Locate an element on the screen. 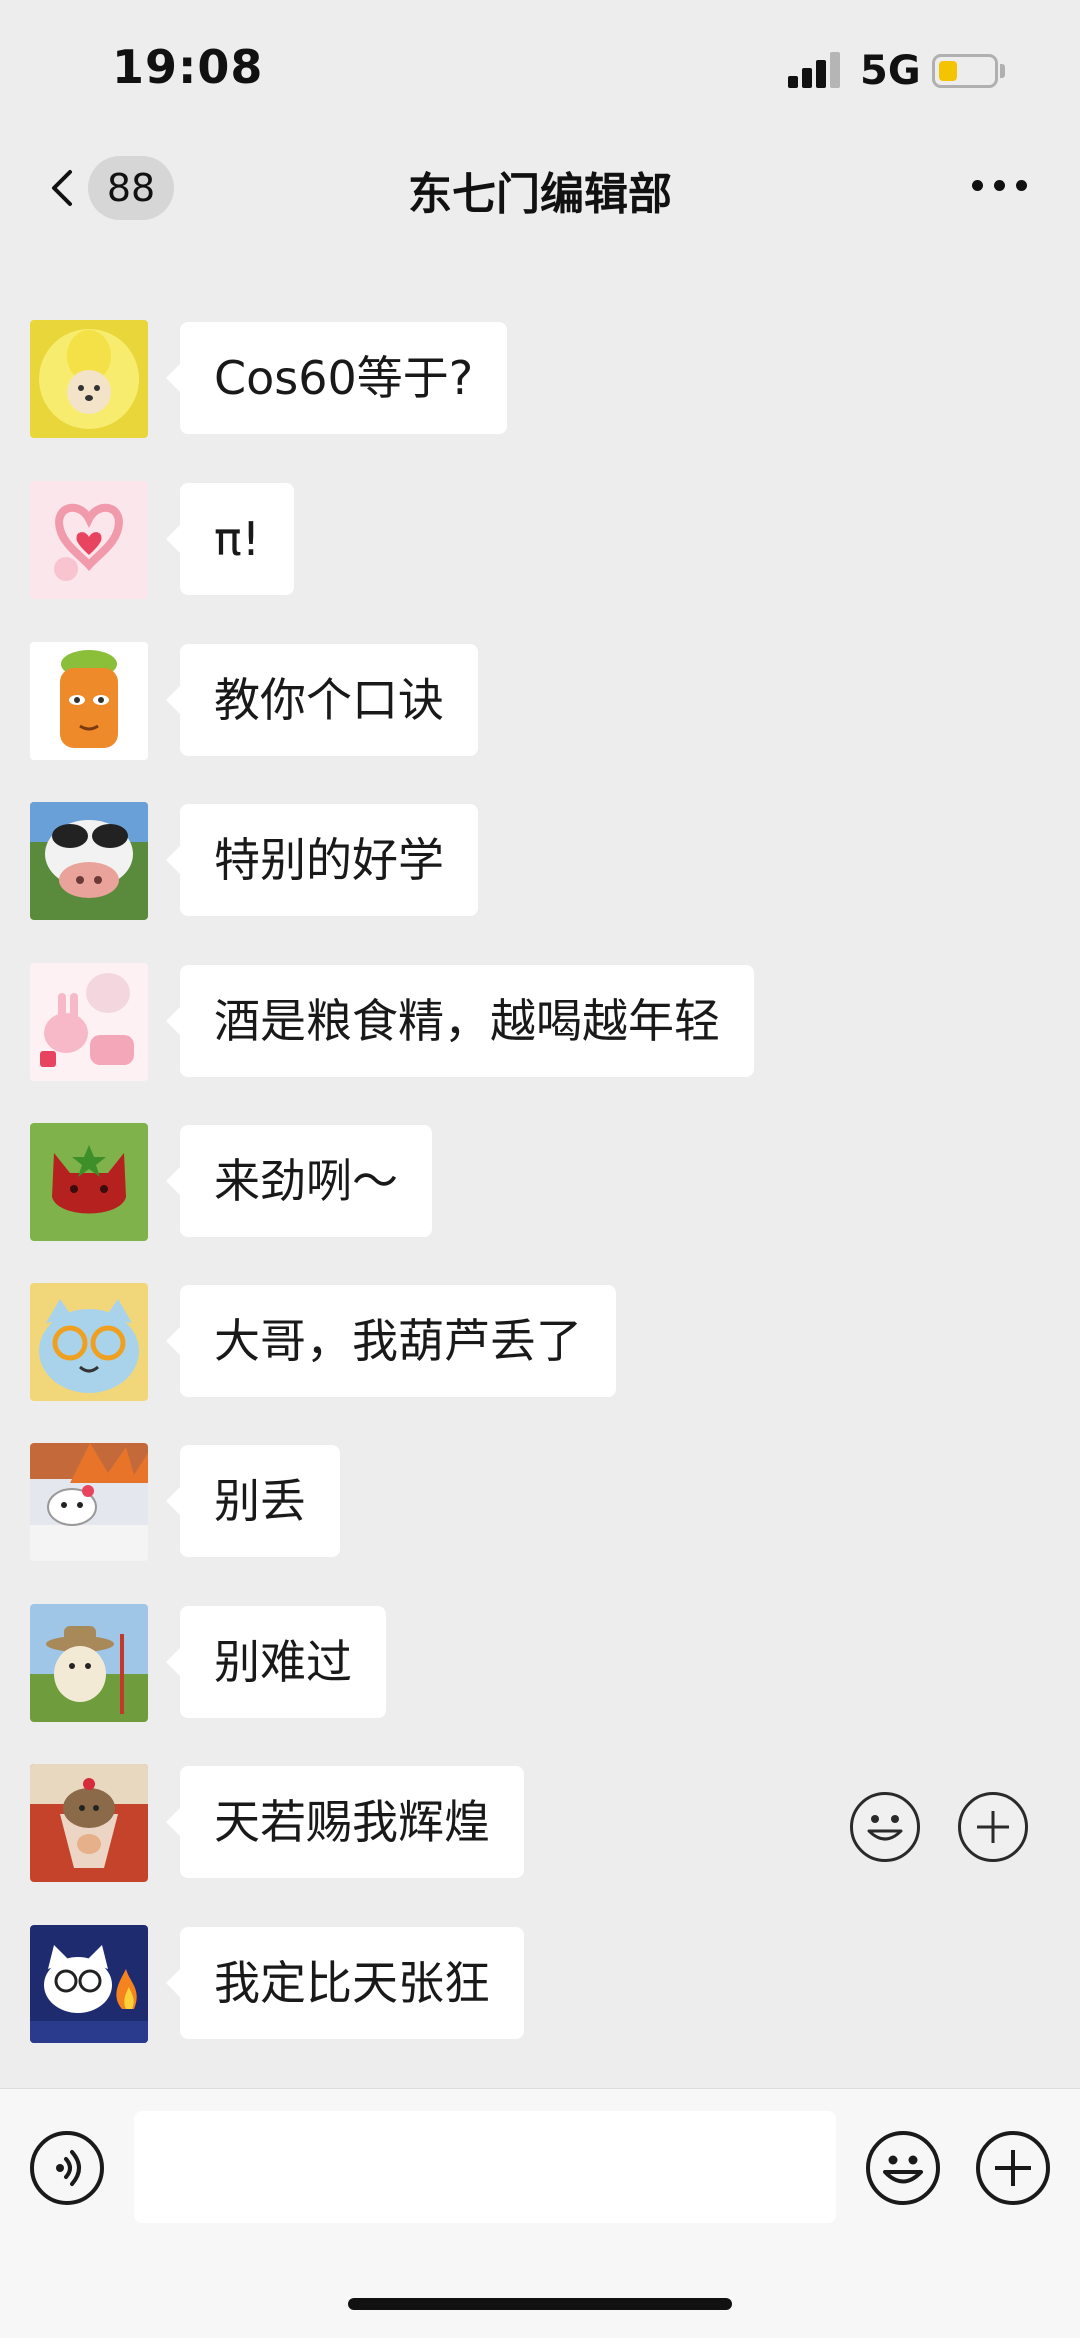 Image resolution: width=1080 pixels, height=2338 pixels. status-bar: 19:08 5G is located at coordinates (540, 70).